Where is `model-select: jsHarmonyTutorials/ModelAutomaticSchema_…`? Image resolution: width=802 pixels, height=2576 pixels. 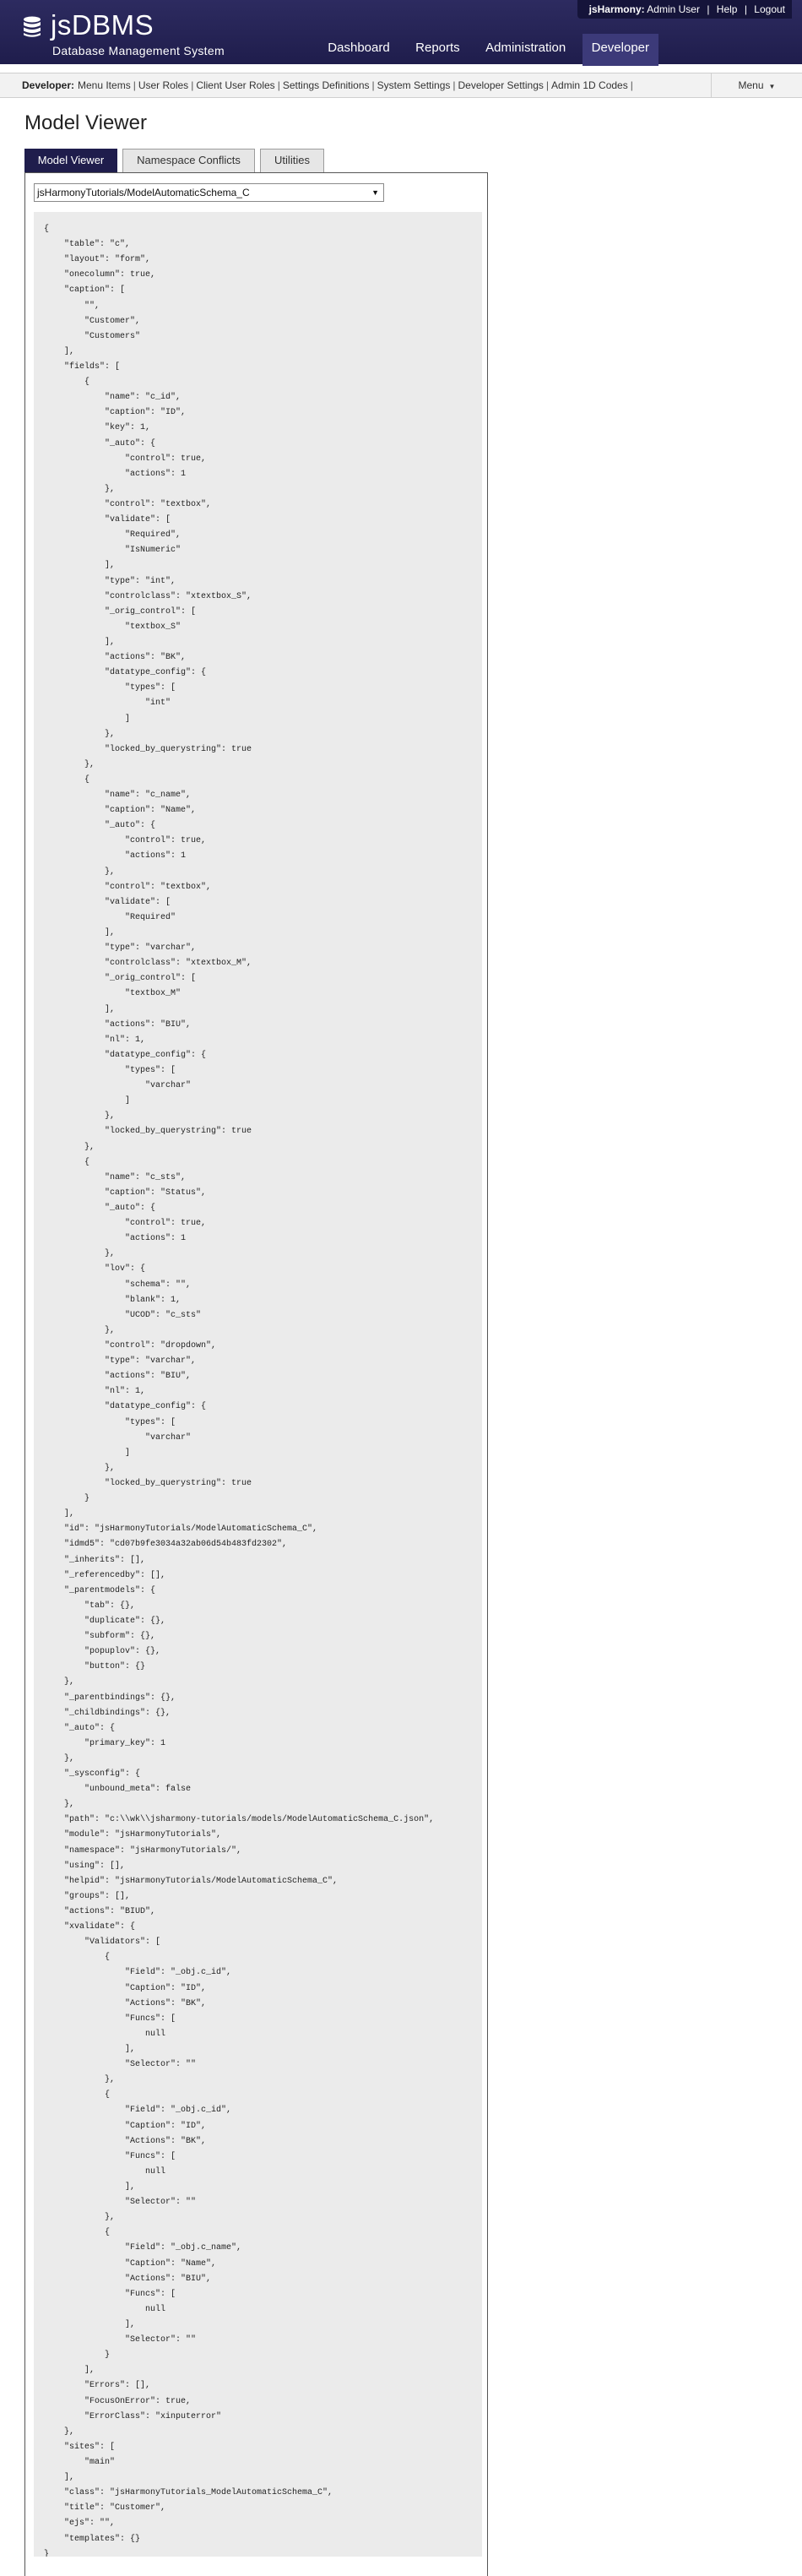
model-select: jsHarmonyTutorials/ModelAutomaticSchema_… is located at coordinates (209, 192).